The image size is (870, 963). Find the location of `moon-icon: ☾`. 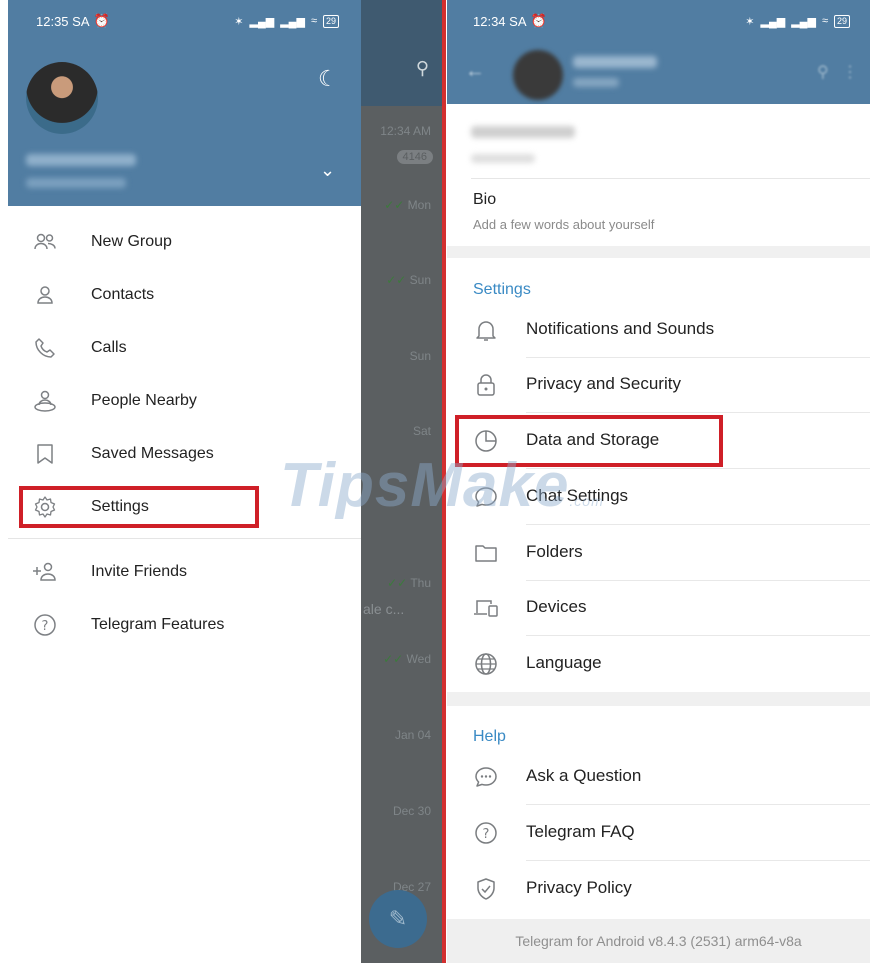

moon-icon: ☾ is located at coordinates (328, 79).